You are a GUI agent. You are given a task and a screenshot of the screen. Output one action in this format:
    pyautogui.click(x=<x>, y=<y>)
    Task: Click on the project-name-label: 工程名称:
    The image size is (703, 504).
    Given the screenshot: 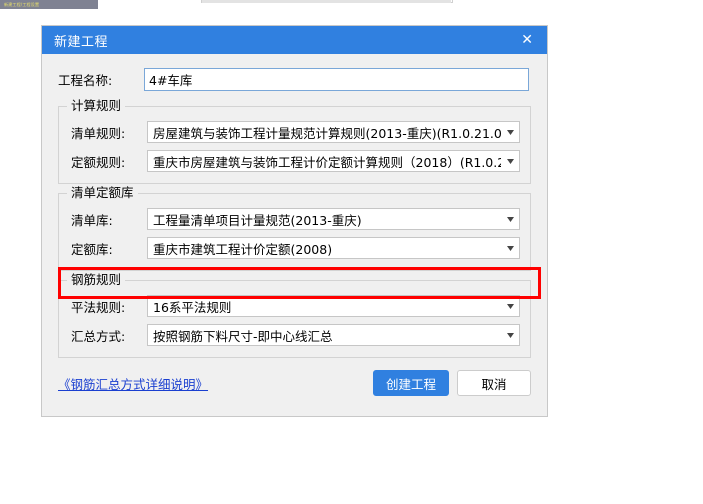 What is the action you would take?
    pyautogui.click(x=85, y=80)
    